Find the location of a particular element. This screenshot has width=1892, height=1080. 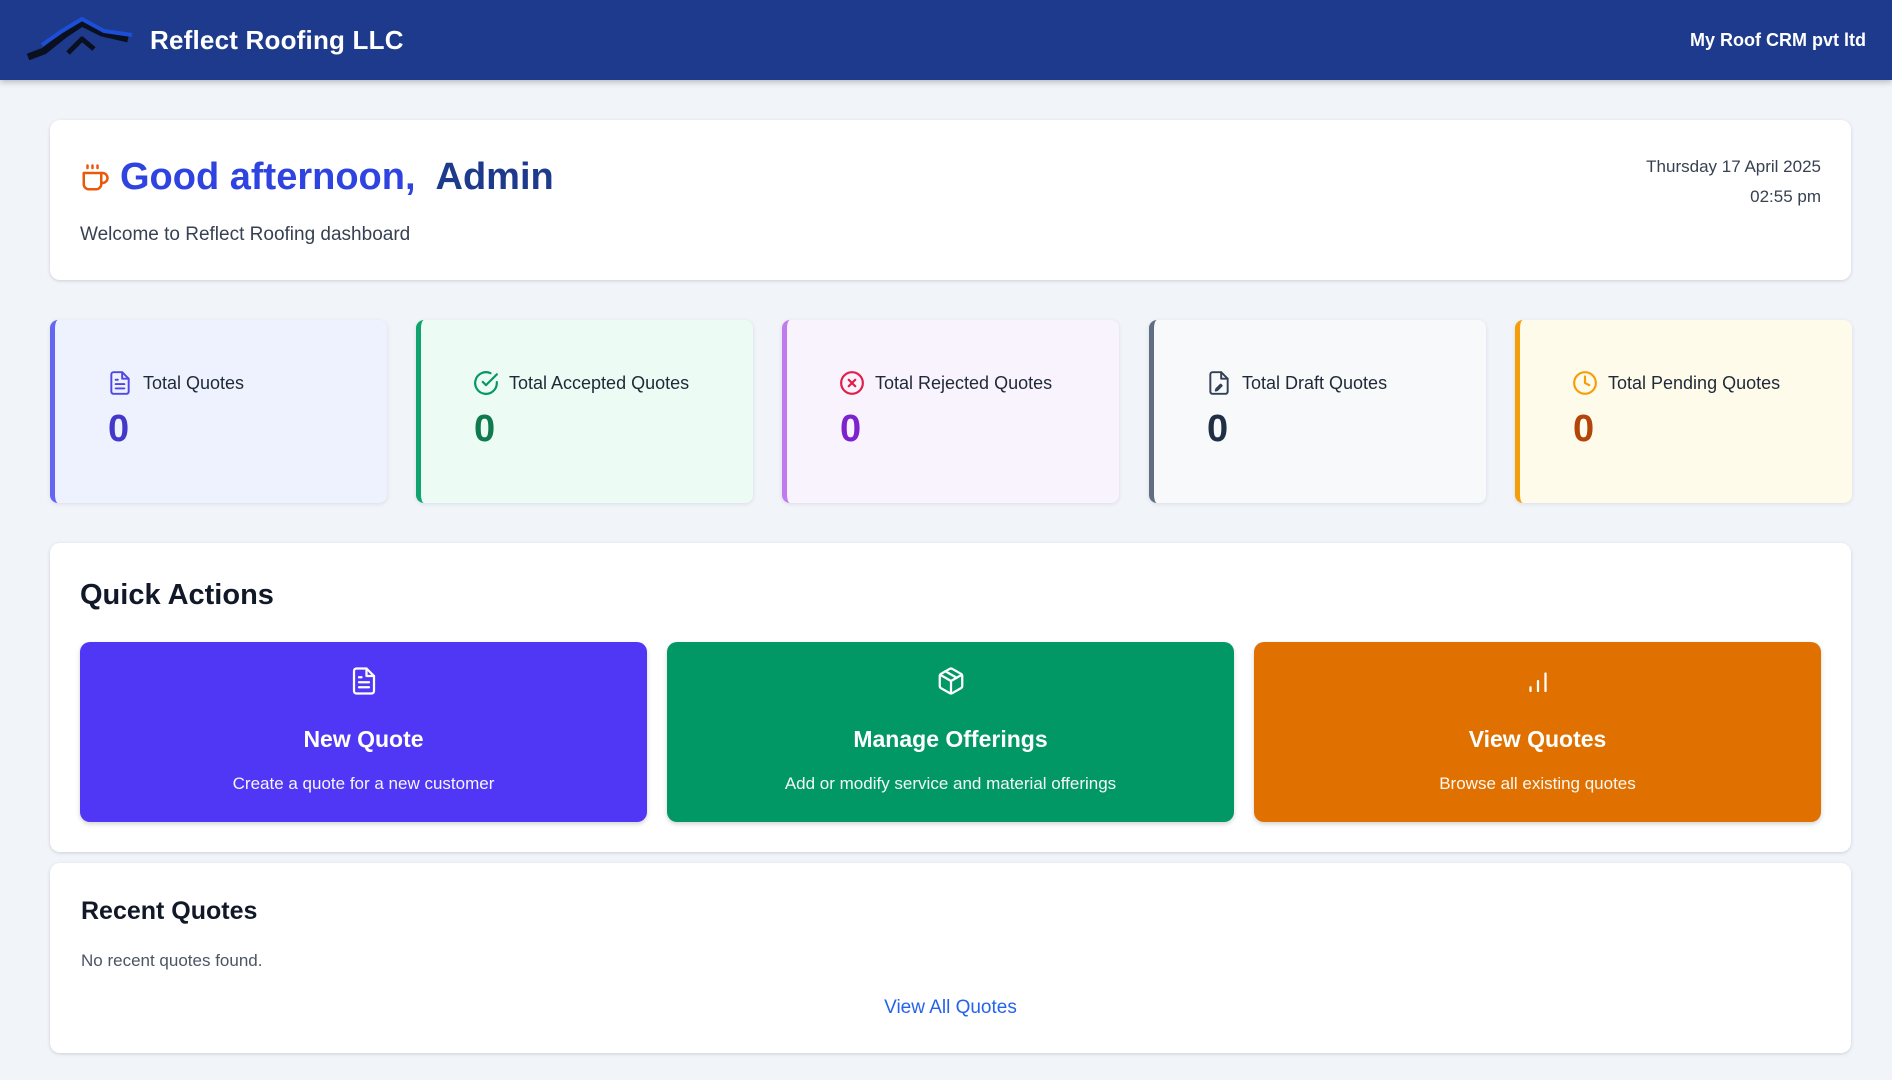

current-time: 02:55 pm is located at coordinates (1785, 196).